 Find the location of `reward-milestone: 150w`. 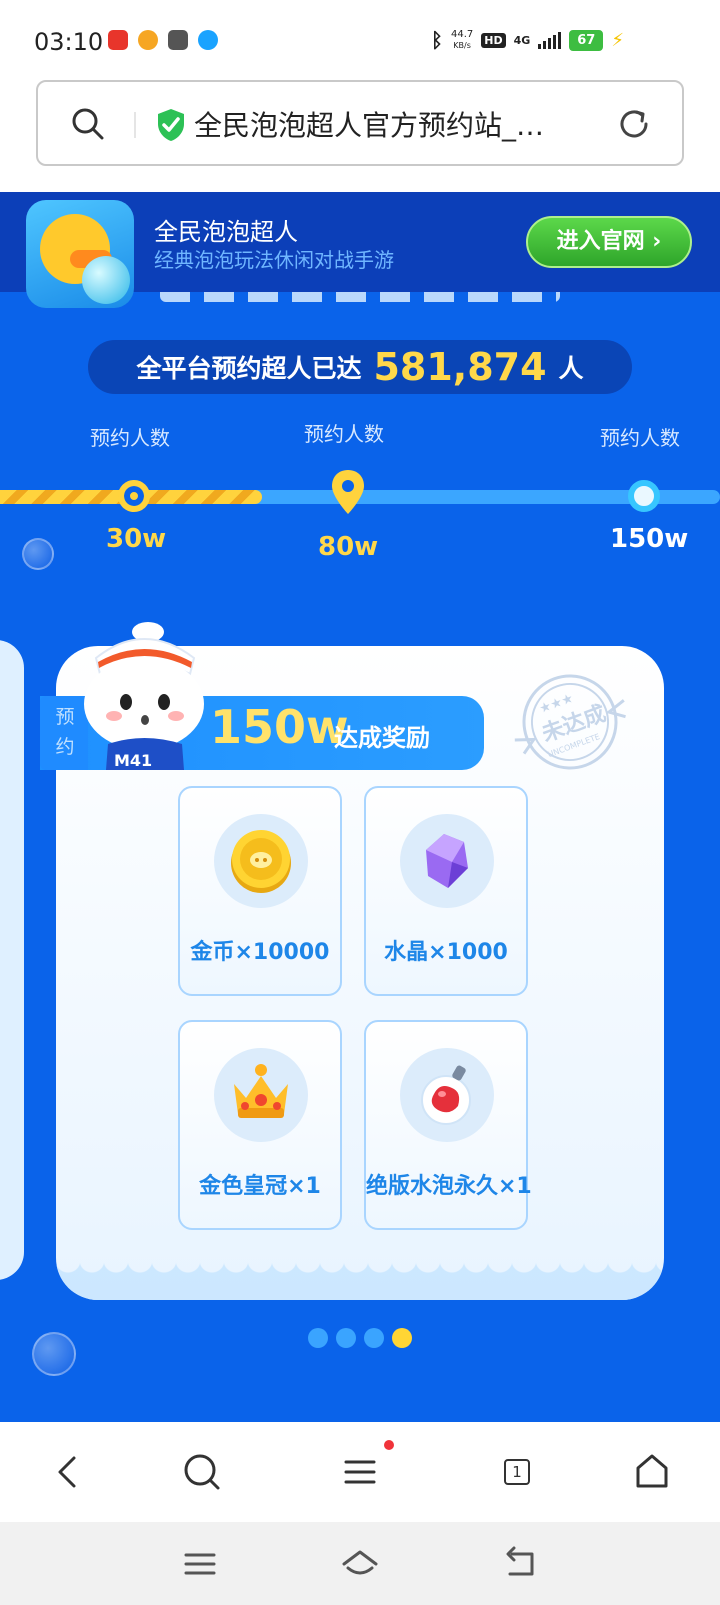

reward-milestone: 150w is located at coordinates (279, 727).